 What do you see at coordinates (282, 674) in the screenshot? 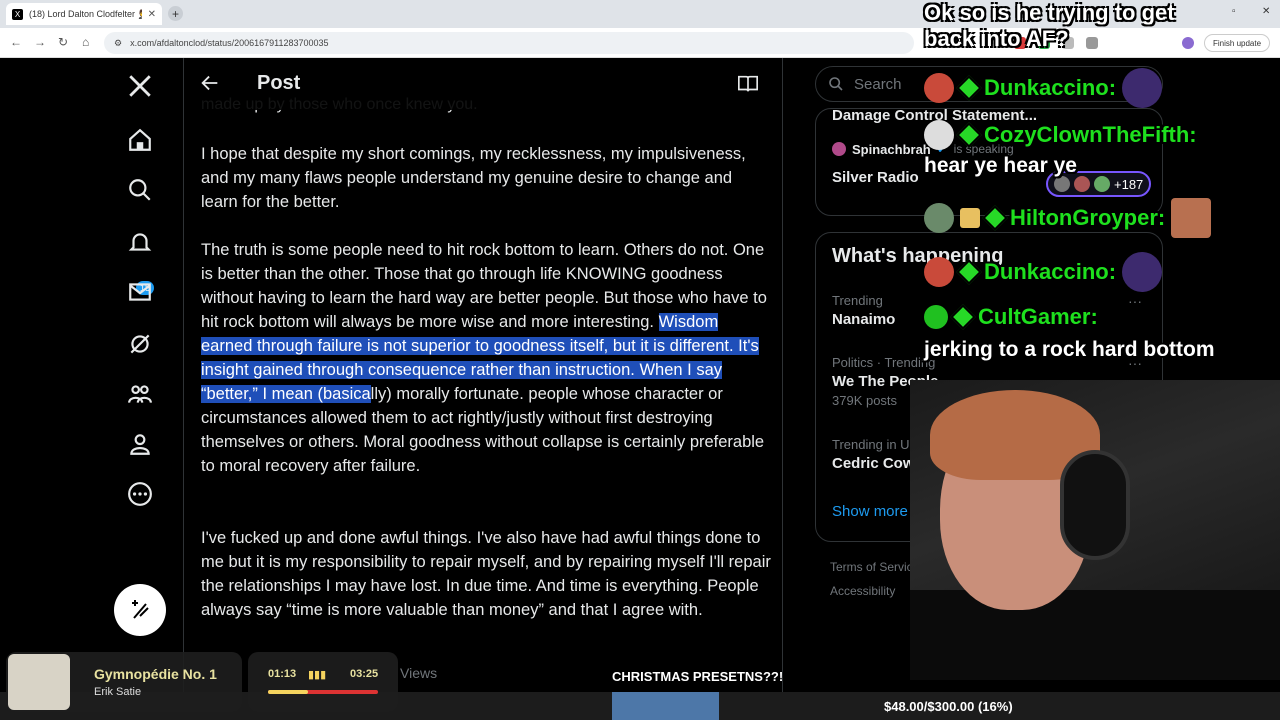
I see `time-elapsed: 01:13` at bounding box center [282, 674].